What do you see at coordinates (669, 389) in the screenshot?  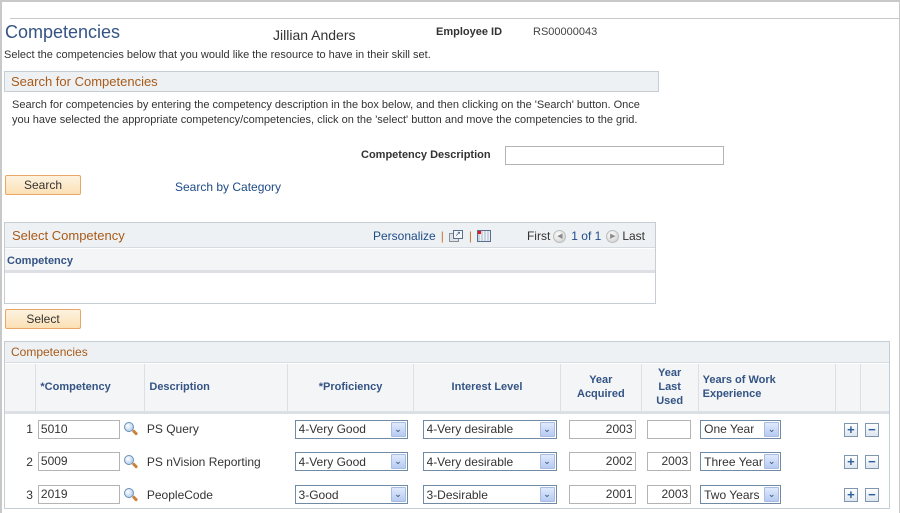 I see `year-last-used-header: Year Last Used` at bounding box center [669, 389].